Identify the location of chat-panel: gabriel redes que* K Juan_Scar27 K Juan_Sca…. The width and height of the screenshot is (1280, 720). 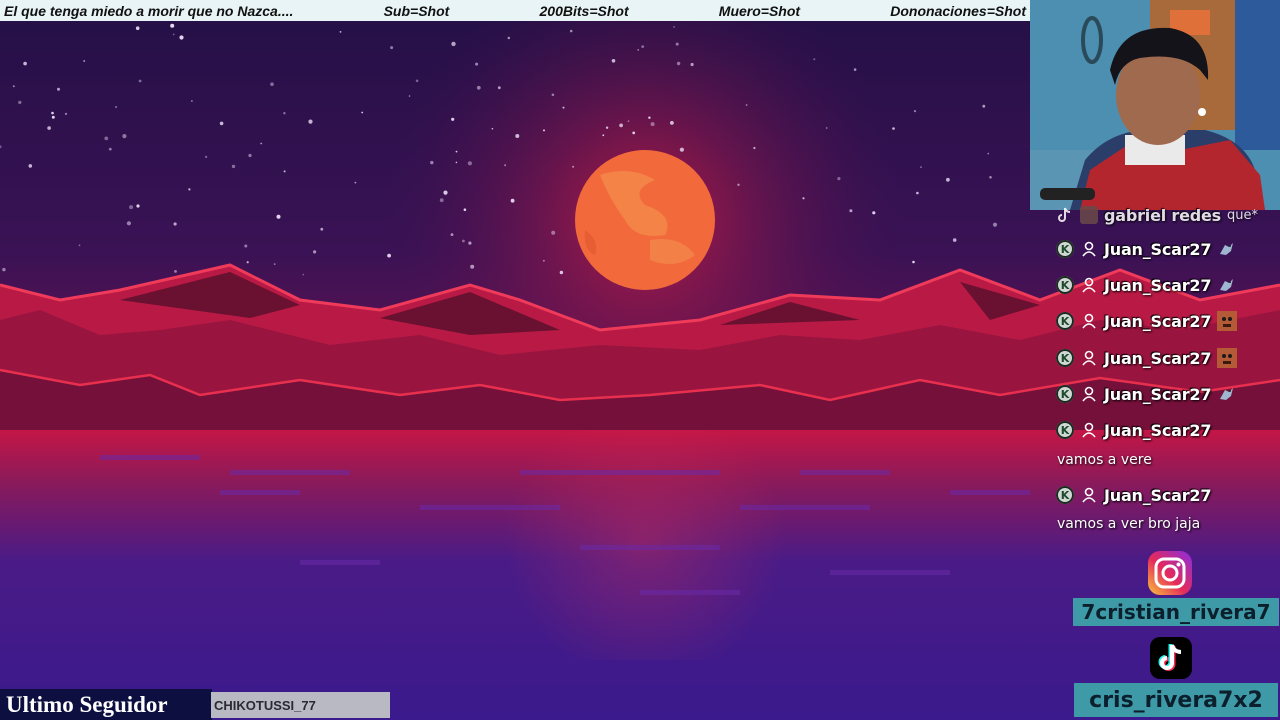
(1160, 370).